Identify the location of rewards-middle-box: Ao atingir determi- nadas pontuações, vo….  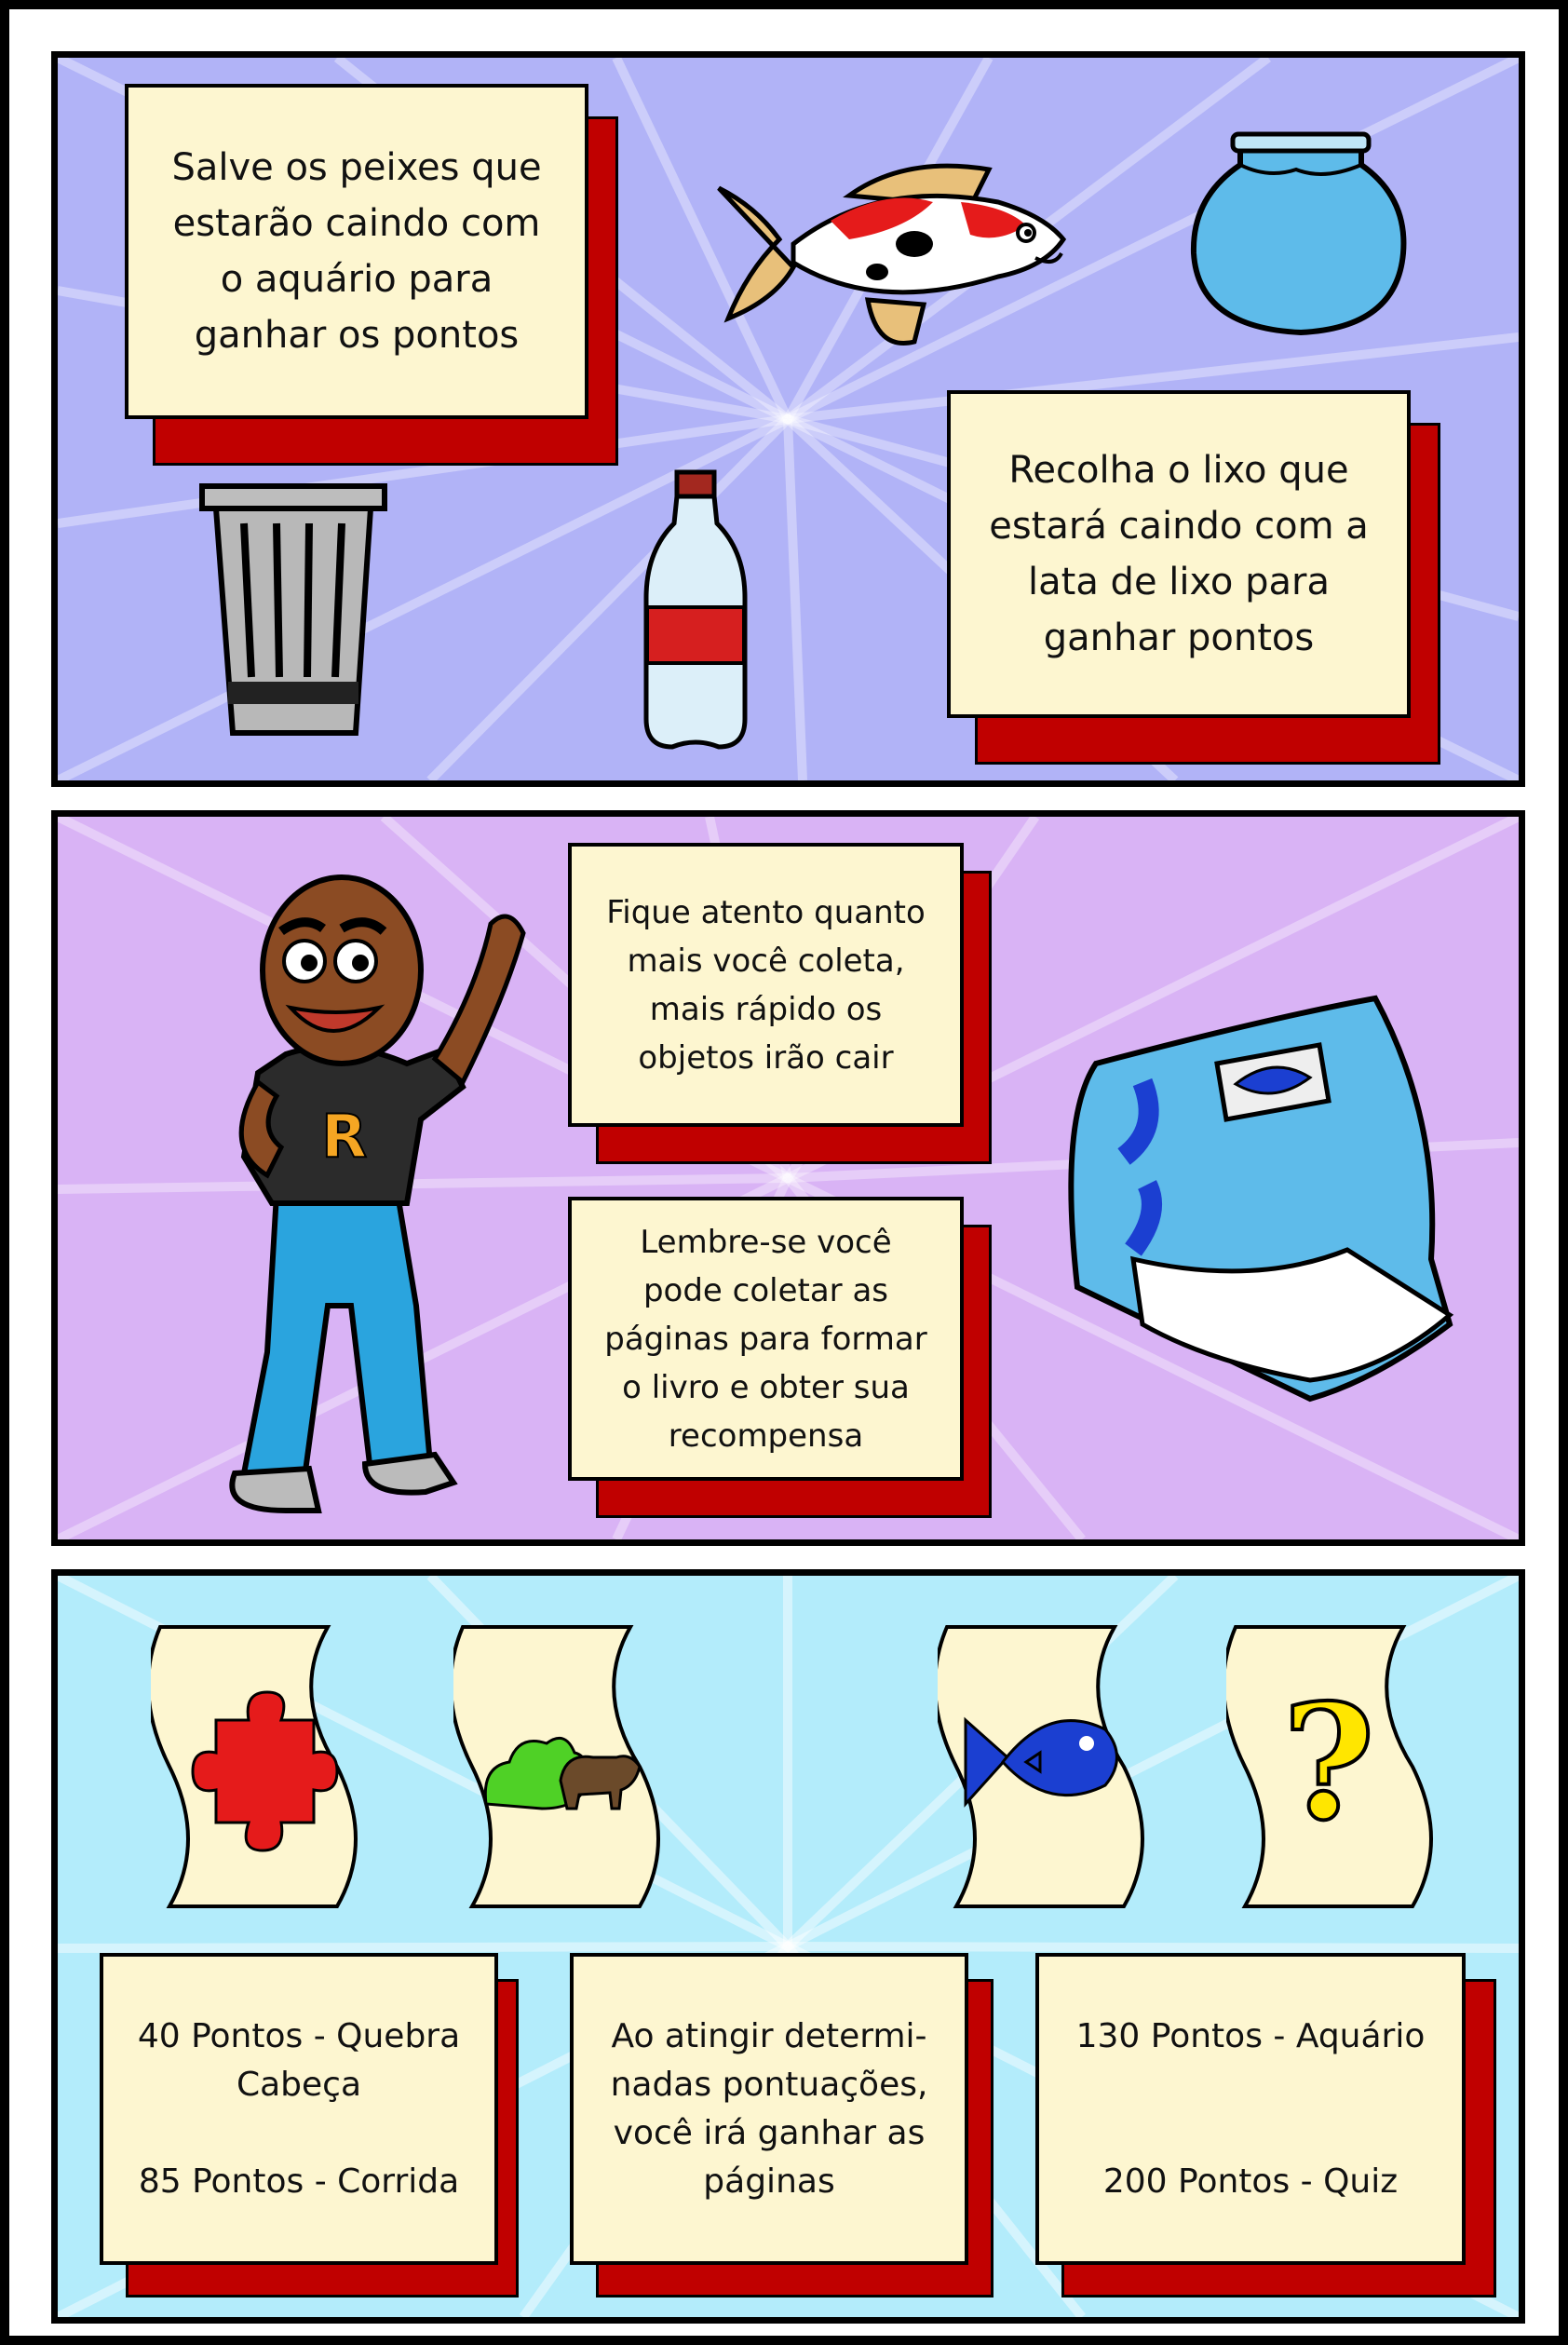
(782, 2125).